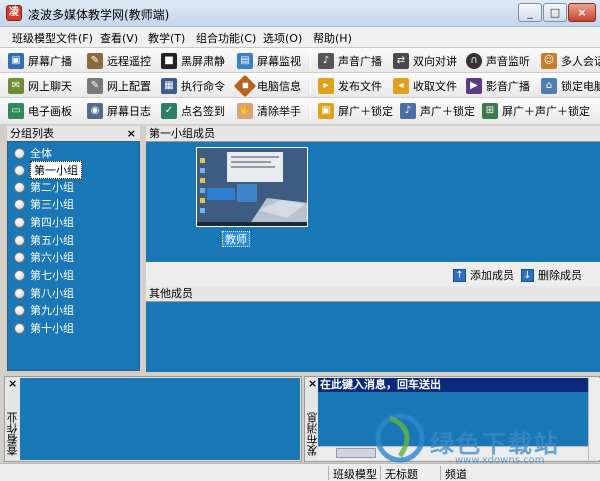  I want to click on status-title: 无标题, so click(399, 473).